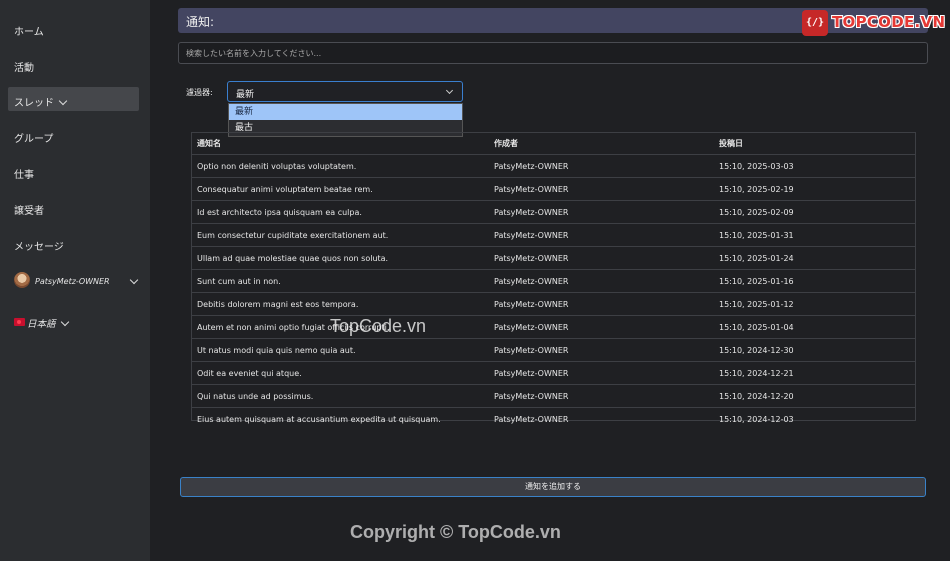 This screenshot has width=950, height=561. Describe the element at coordinates (340, 373) in the screenshot. I see `cell-name: Odit ea eveniet qui atque.` at that location.